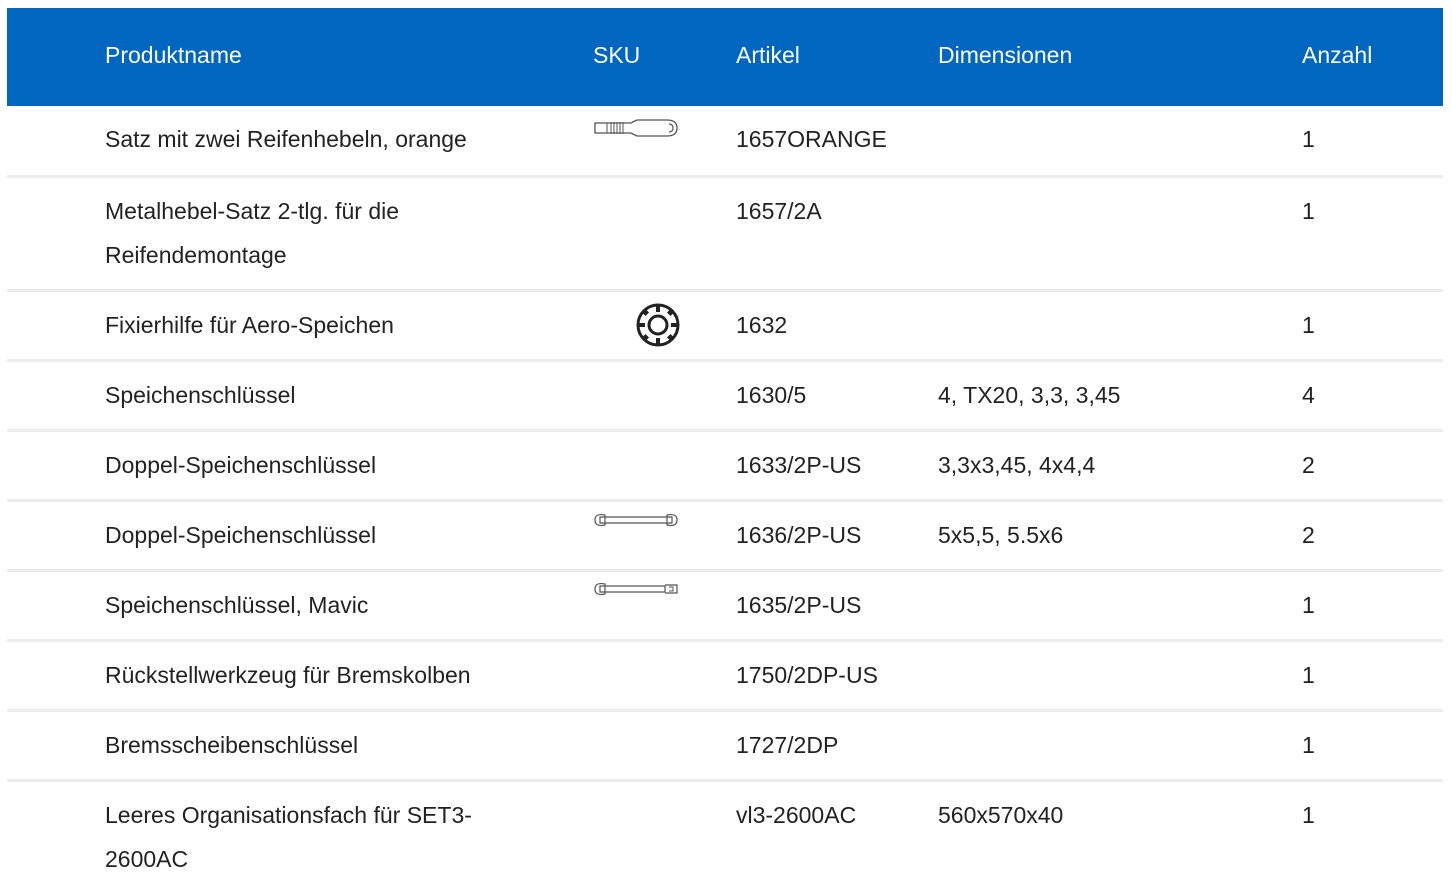 This screenshot has height=892, width=1452. Describe the element at coordinates (799, 535) in the screenshot. I see `article-number: 1636/2P-US` at that location.